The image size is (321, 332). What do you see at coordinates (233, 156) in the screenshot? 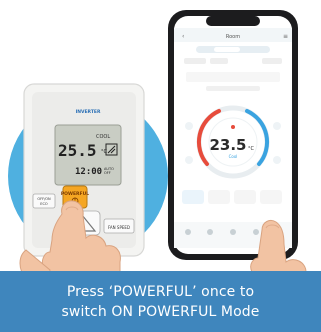
I see `phone-mode-label: Cool` at bounding box center [233, 156].